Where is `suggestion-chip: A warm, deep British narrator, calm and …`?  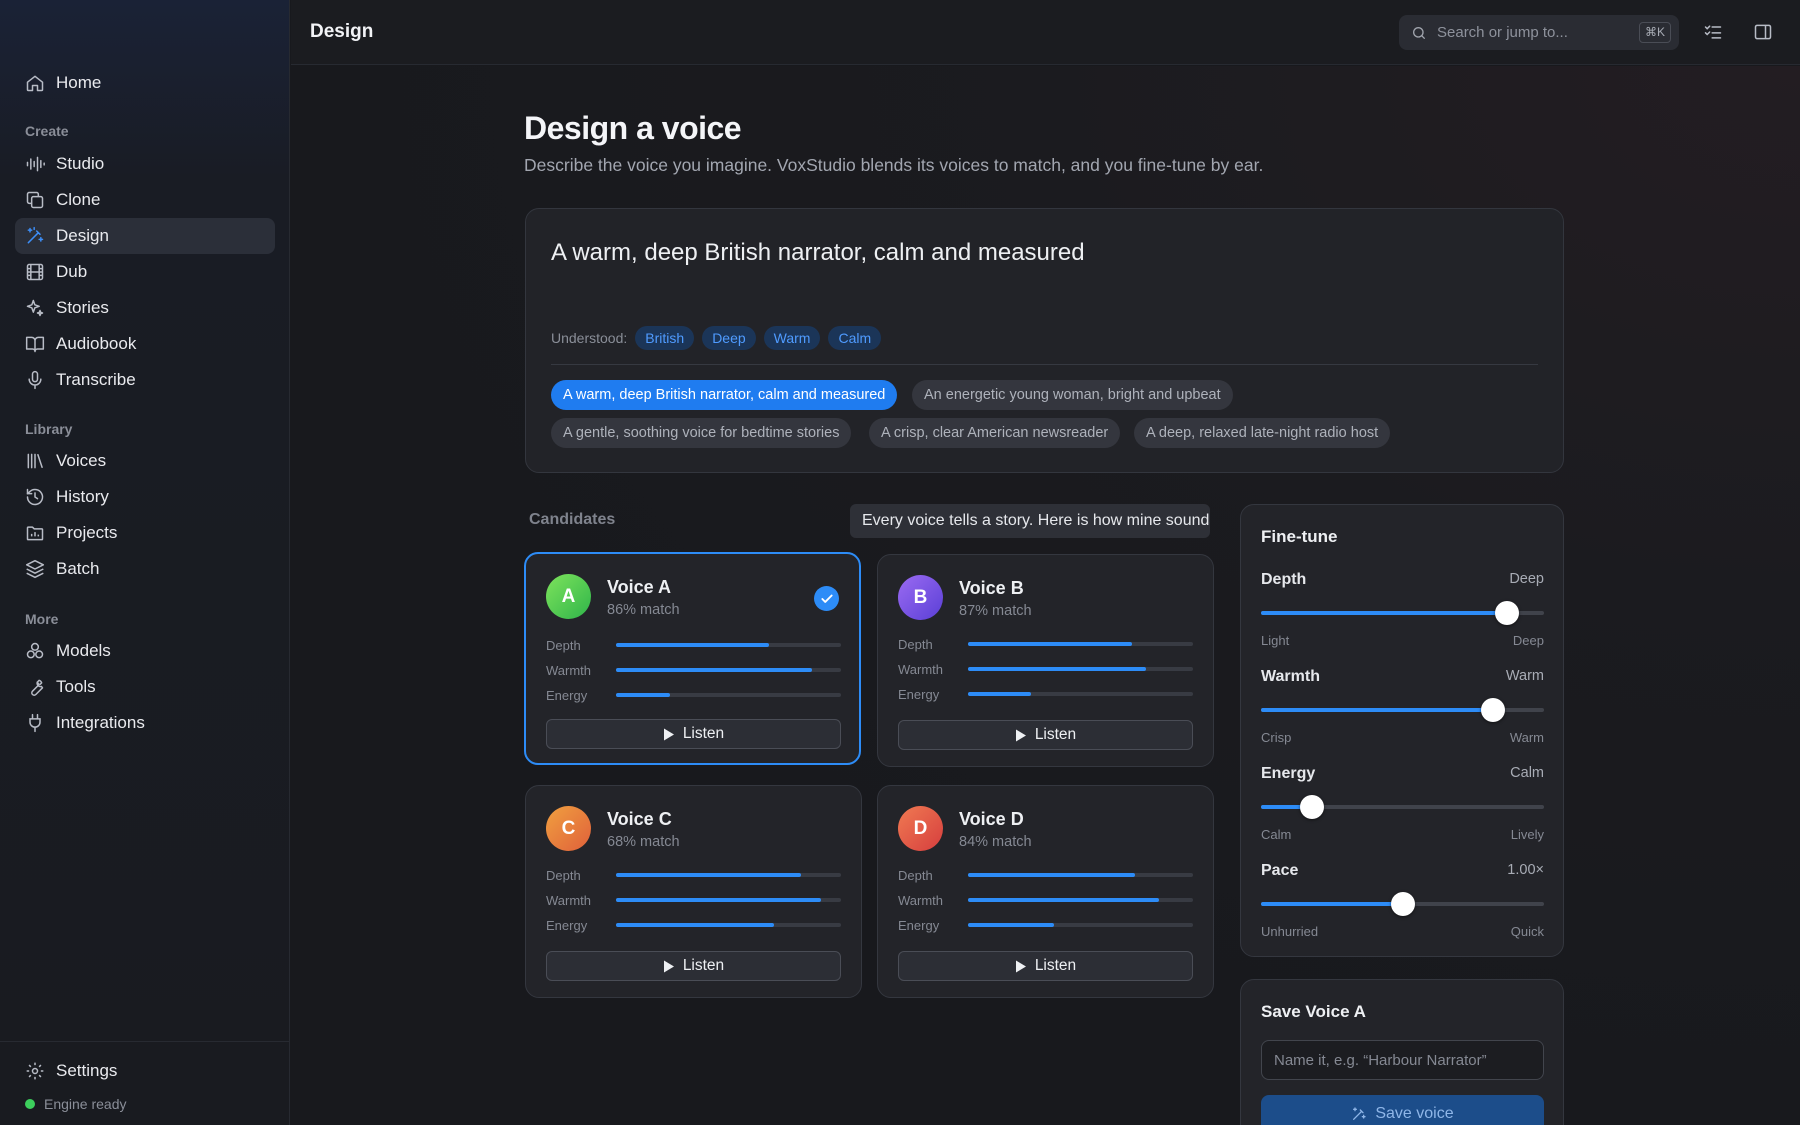
suggestion-chip: A warm, deep British narrator, calm and … is located at coordinates (724, 395).